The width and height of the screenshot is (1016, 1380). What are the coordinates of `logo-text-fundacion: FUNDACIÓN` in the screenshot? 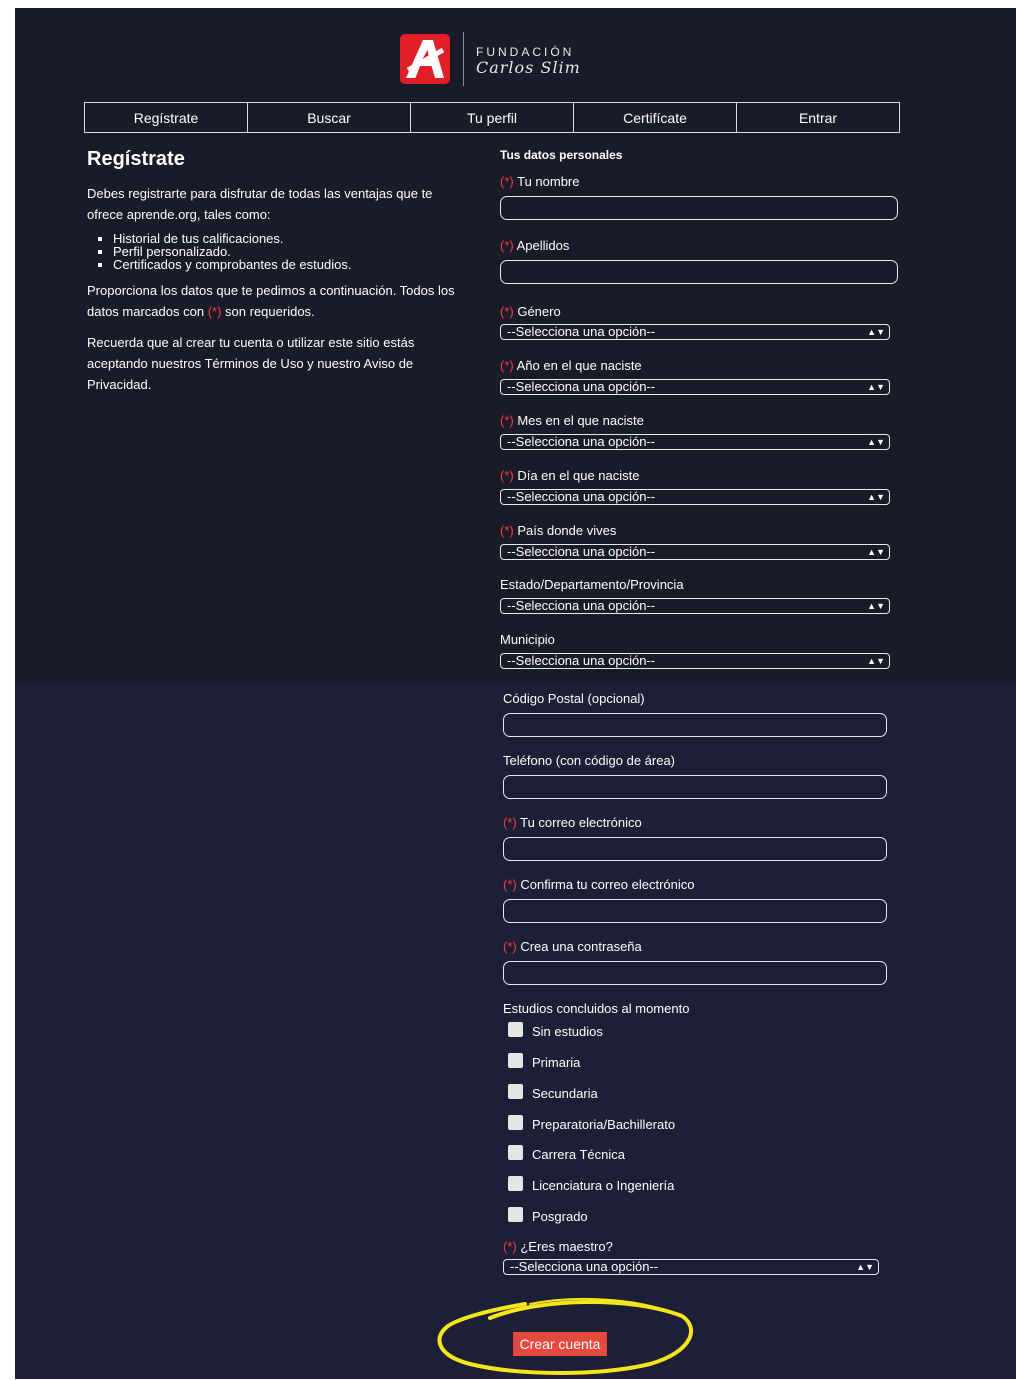 It's located at (525, 52).